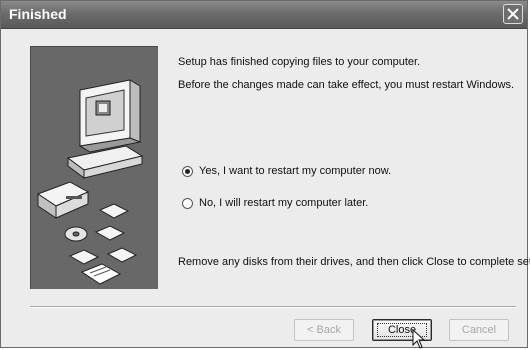 The width and height of the screenshot is (530, 350). I want to click on close-x-icon, so click(513, 14).